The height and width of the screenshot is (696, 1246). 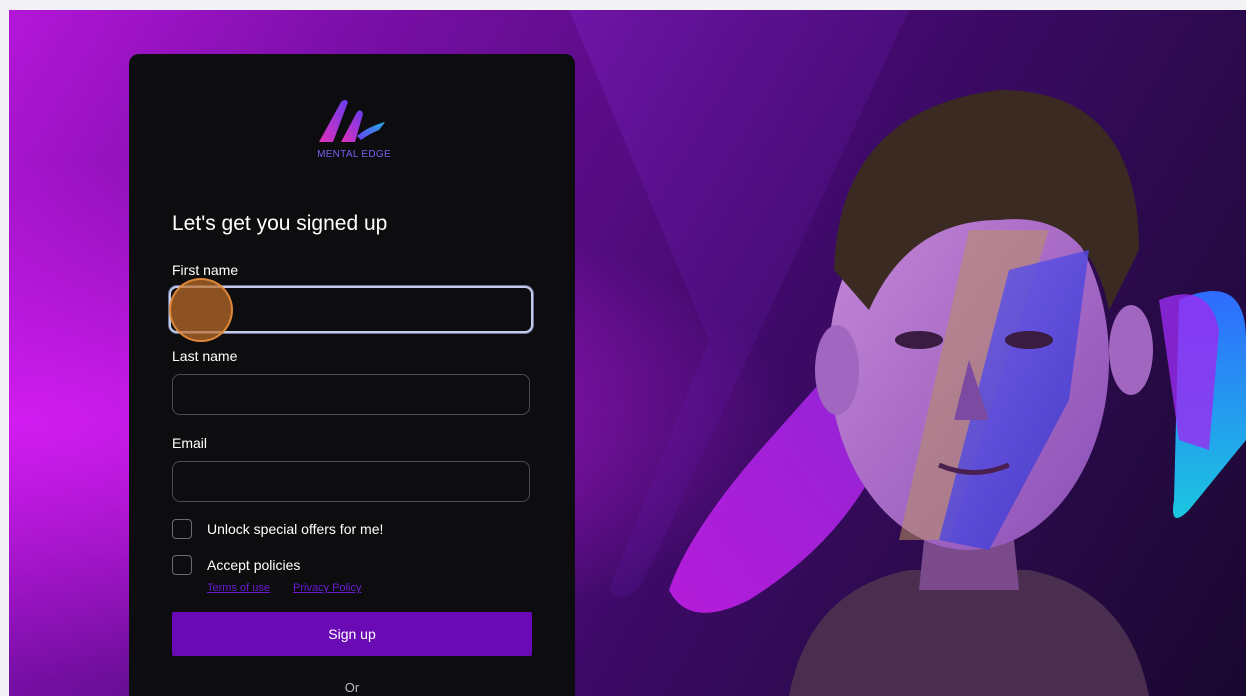 What do you see at coordinates (190, 443) in the screenshot?
I see `email-label: Email` at bounding box center [190, 443].